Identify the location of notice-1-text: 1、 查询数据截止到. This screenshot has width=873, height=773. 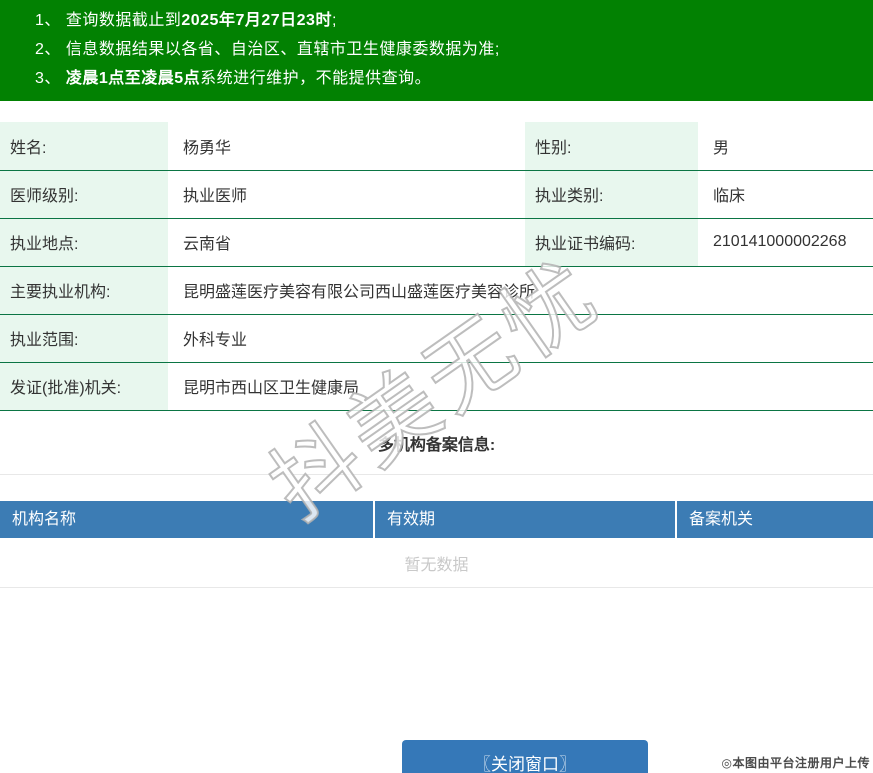
(108, 20).